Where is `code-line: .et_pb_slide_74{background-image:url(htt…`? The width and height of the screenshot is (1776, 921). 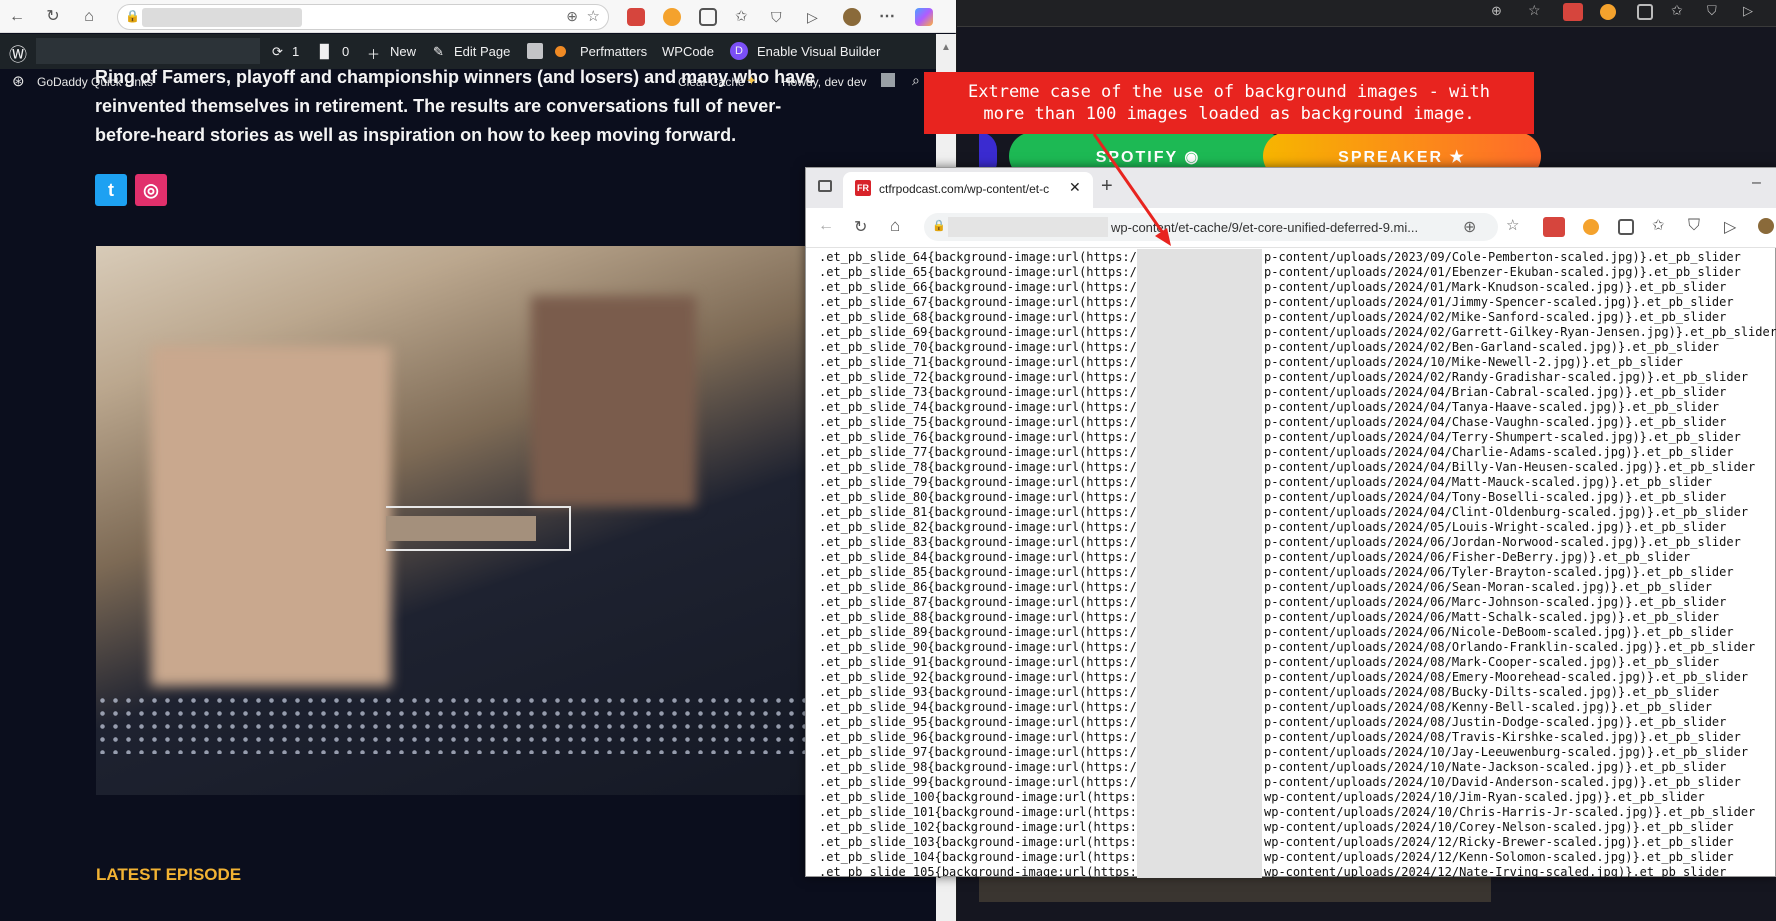 code-line: .et_pb_slide_74{background-image:url(htt… is located at coordinates (1297, 407).